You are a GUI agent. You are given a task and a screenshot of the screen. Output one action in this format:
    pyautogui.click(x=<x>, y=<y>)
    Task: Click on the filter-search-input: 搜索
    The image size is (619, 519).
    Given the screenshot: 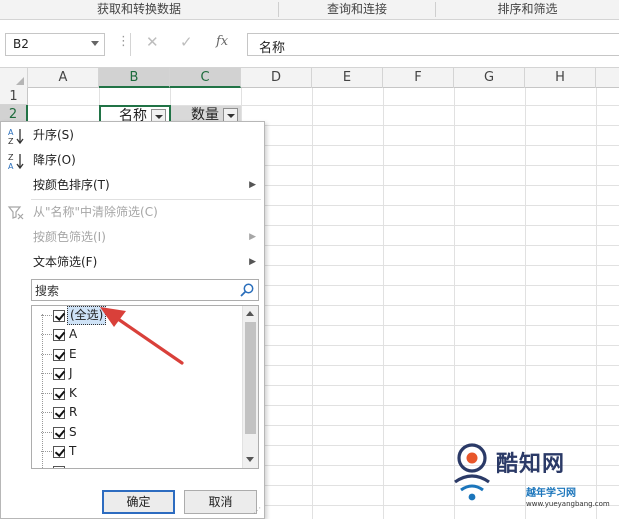 What is the action you would take?
    pyautogui.click(x=145, y=290)
    